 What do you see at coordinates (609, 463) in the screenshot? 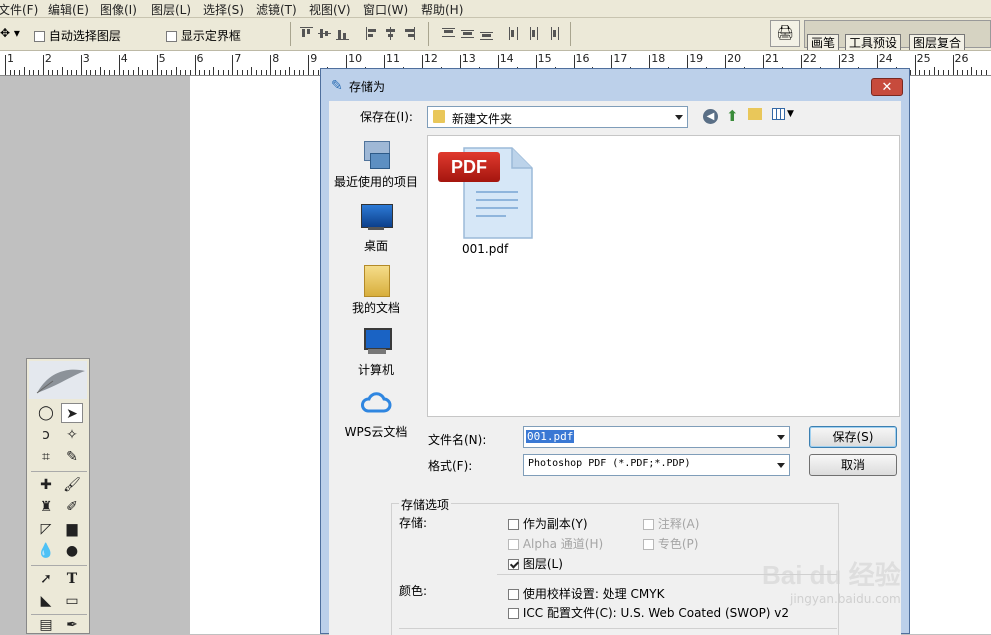
I see `format-value: Photoshop PDF (*.PDF;*.PDP)` at bounding box center [609, 463].